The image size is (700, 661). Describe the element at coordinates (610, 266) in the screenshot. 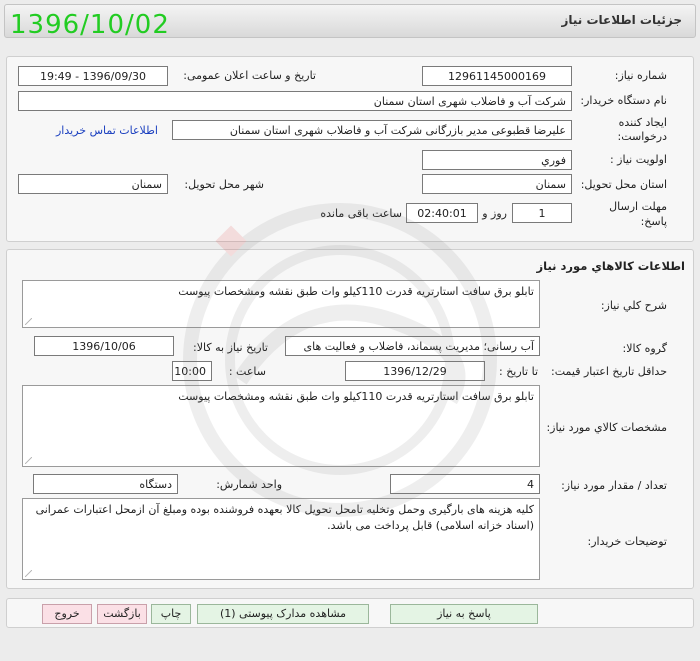

I see `goods-section-title: اطلاعات کالاهاي مورد نياز` at that location.